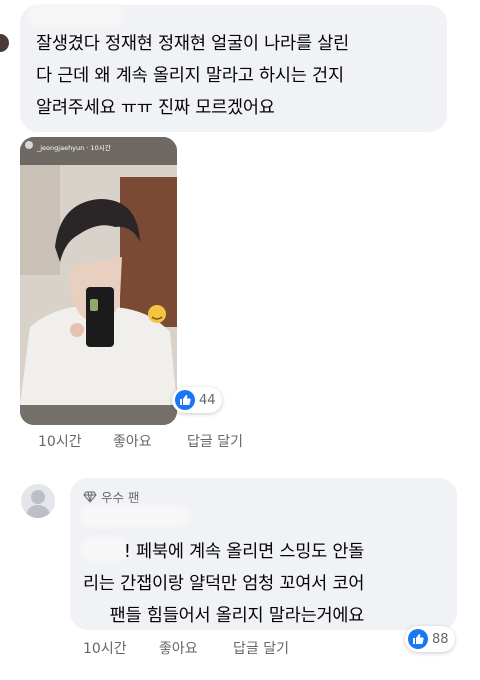  I want to click on shared-story-image: _jeongjaehyun · 10시간, so click(98, 281).